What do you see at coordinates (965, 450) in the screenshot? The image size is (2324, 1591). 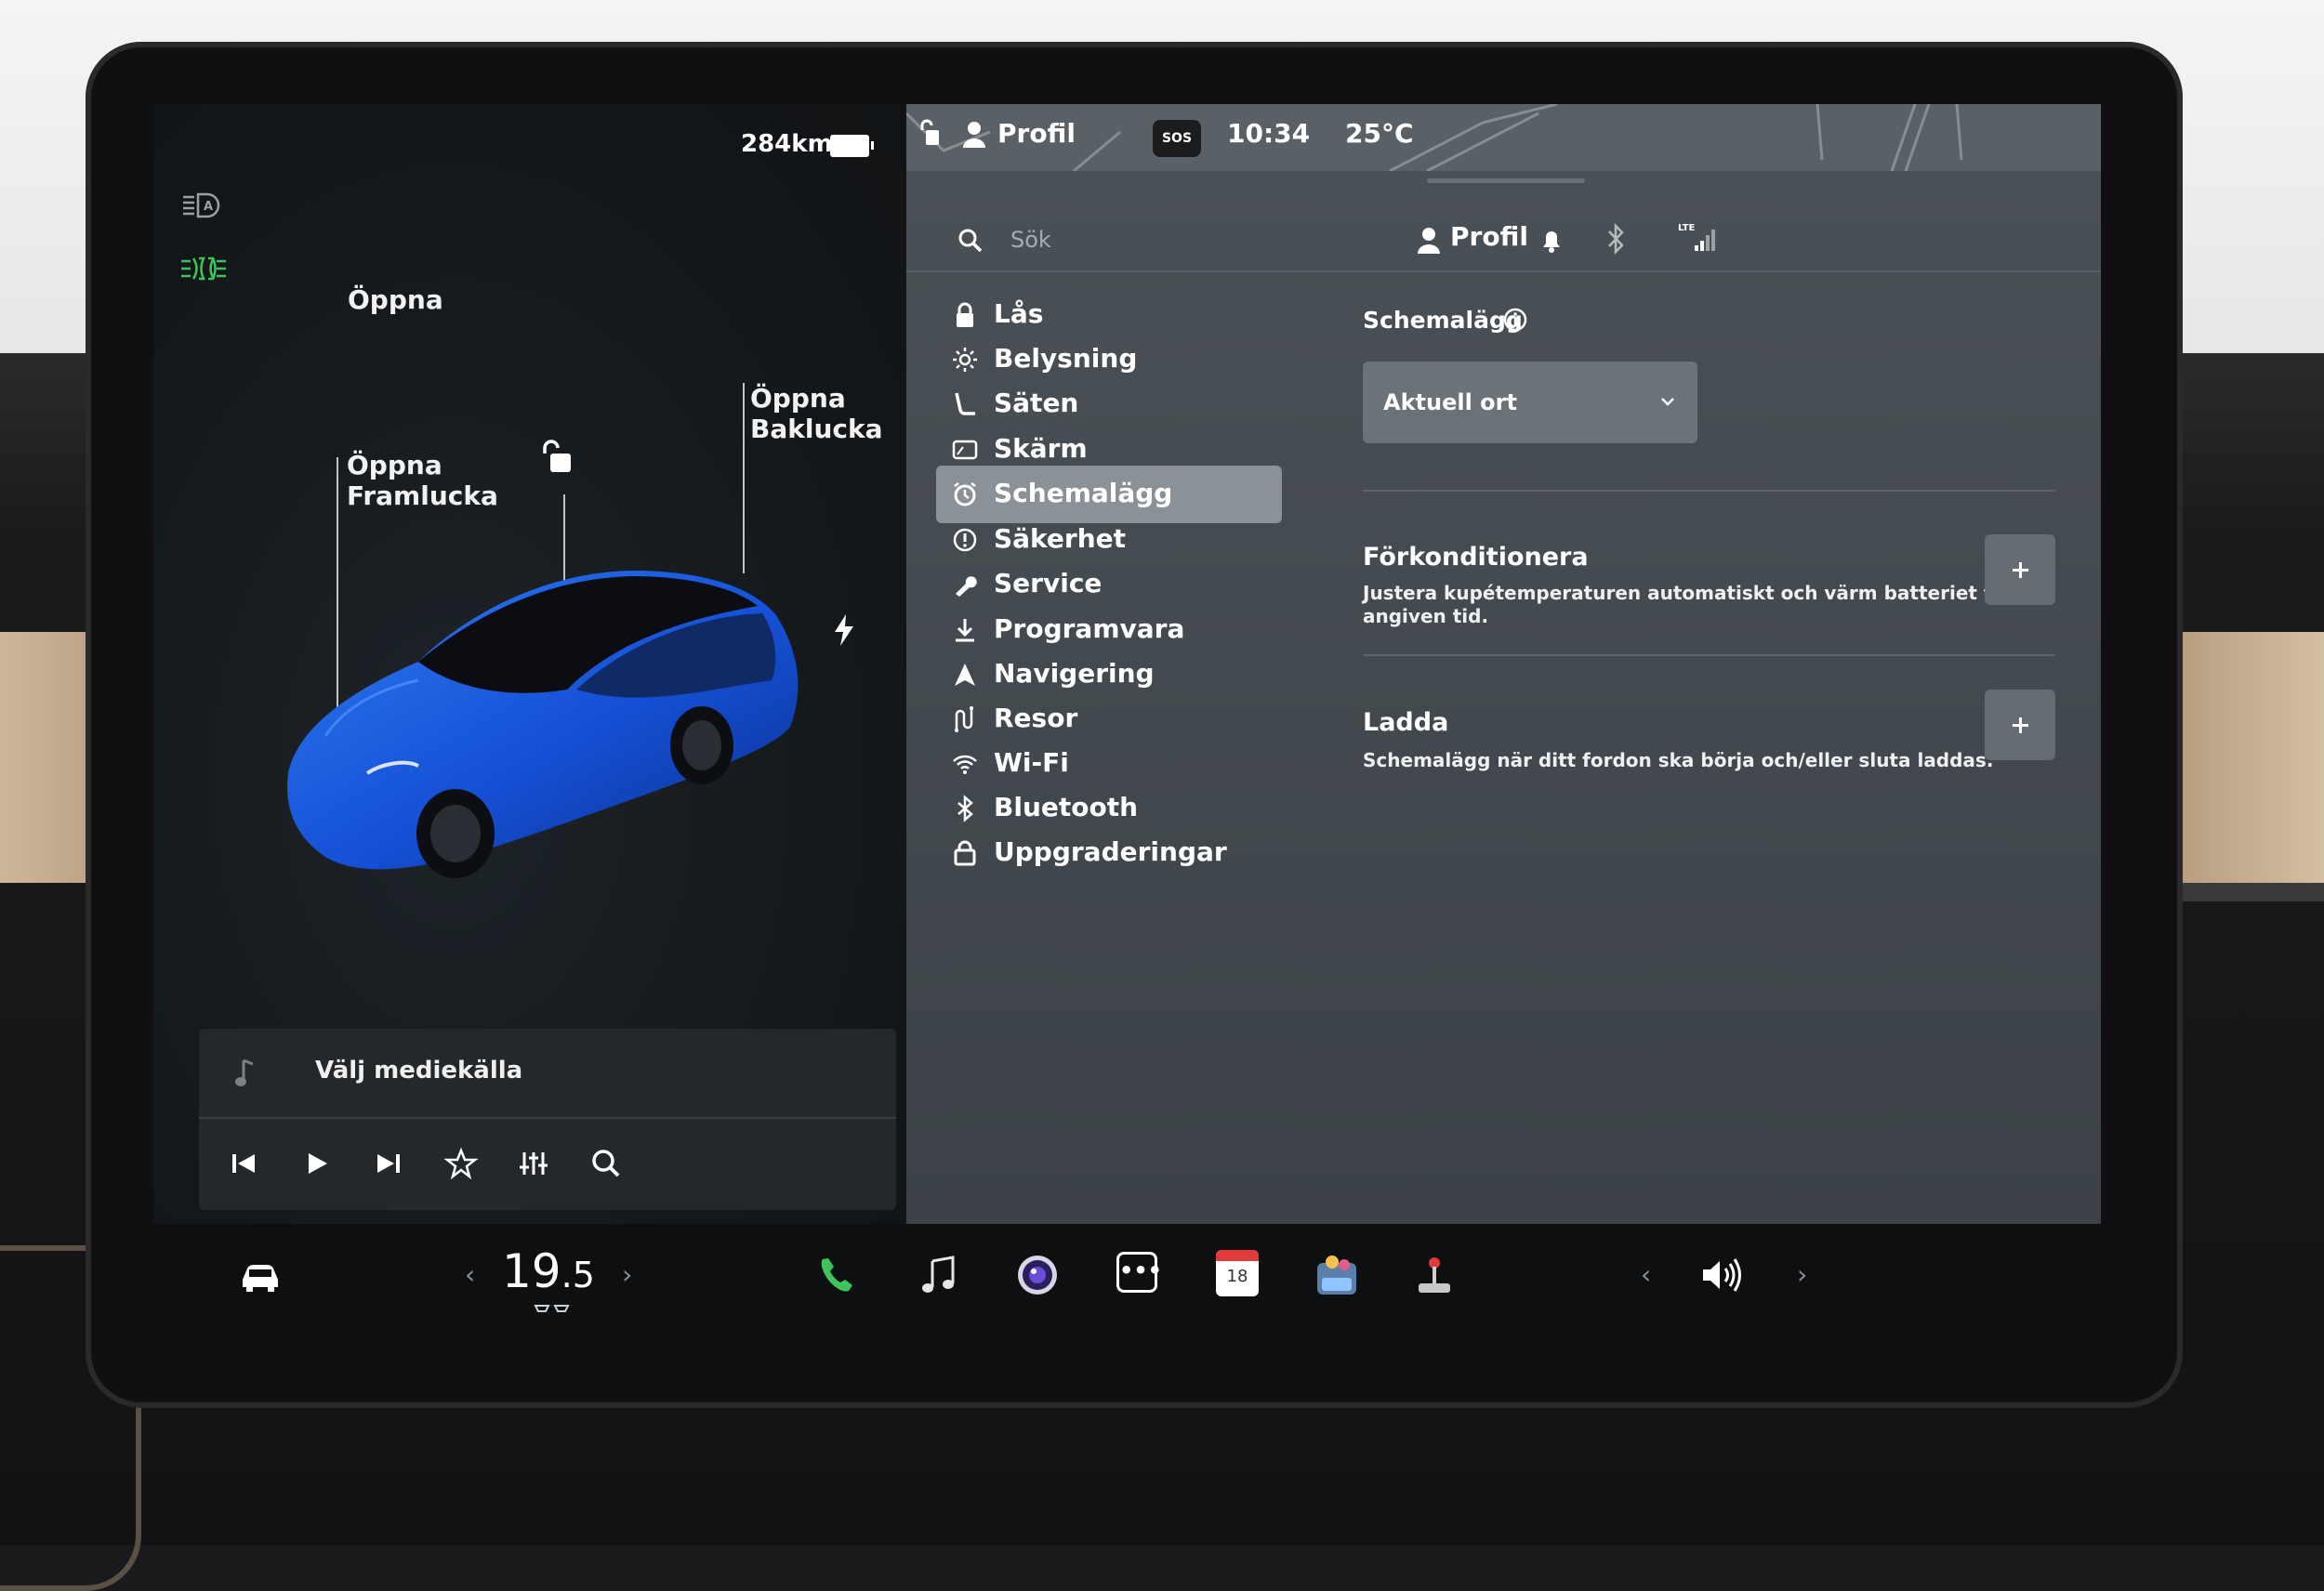 I see `display-icon` at bounding box center [965, 450].